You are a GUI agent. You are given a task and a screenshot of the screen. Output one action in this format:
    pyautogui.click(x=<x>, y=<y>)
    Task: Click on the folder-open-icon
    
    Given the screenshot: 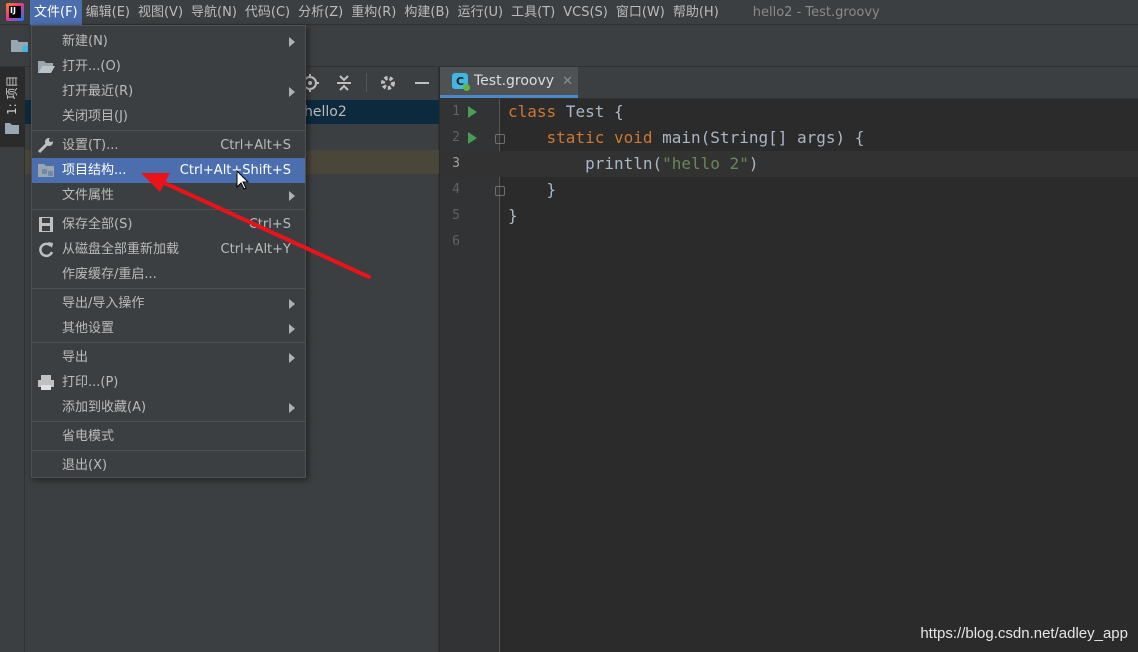 What is the action you would take?
    pyautogui.click(x=46, y=67)
    